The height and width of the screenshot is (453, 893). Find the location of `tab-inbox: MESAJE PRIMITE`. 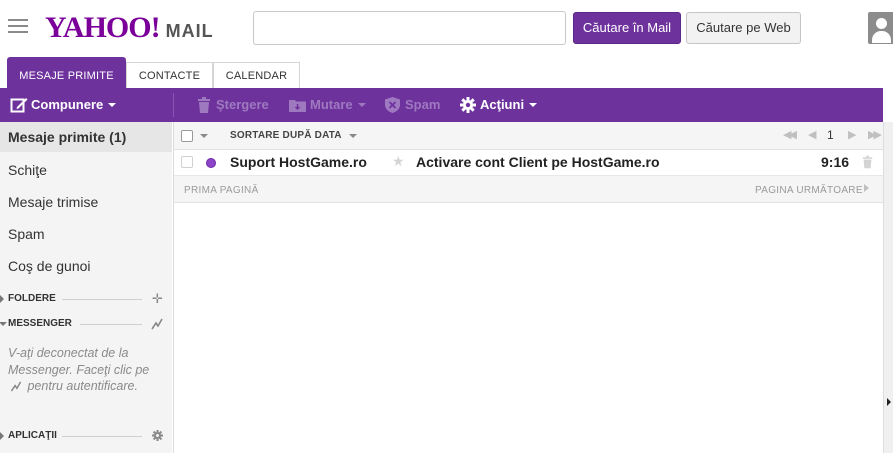

tab-inbox: MESAJE PRIMITE is located at coordinates (66, 73).